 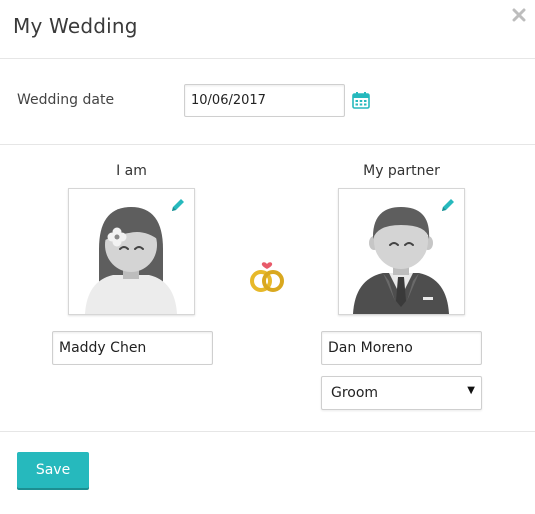 What do you see at coordinates (471, 390) in the screenshot?
I see `dropdown-arrow-icon: ▼` at bounding box center [471, 390].